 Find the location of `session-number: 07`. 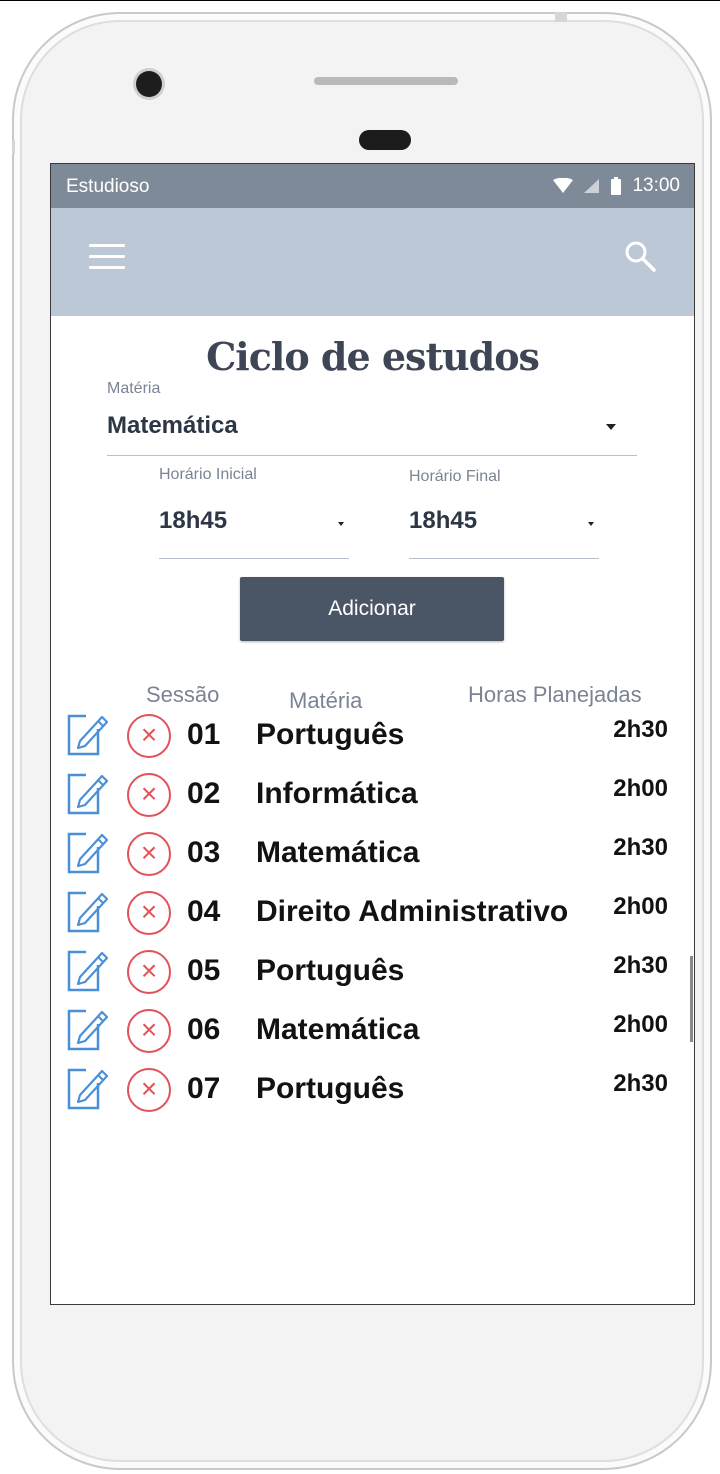

session-number: 07 is located at coordinates (204, 1088).